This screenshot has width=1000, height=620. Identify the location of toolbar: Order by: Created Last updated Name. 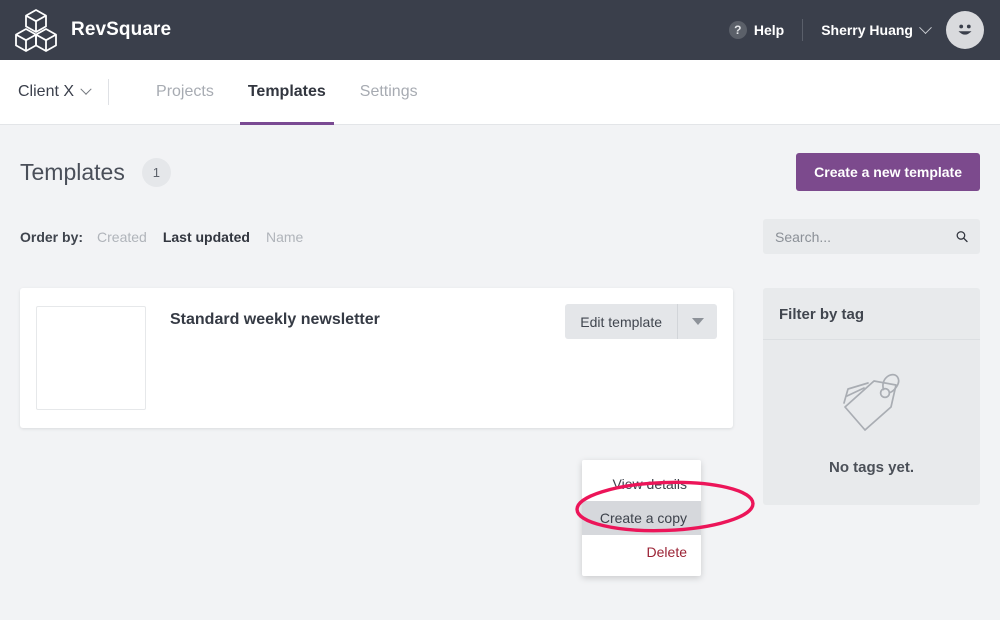
(500, 236).